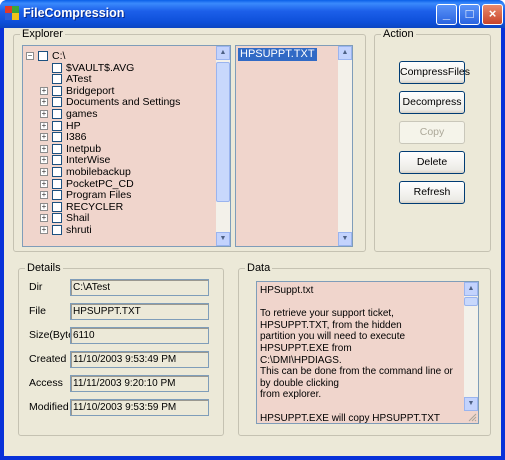 The height and width of the screenshot is (460, 505). Describe the element at coordinates (99, 195) in the screenshot. I see `tree-item-label: Program Files` at that location.